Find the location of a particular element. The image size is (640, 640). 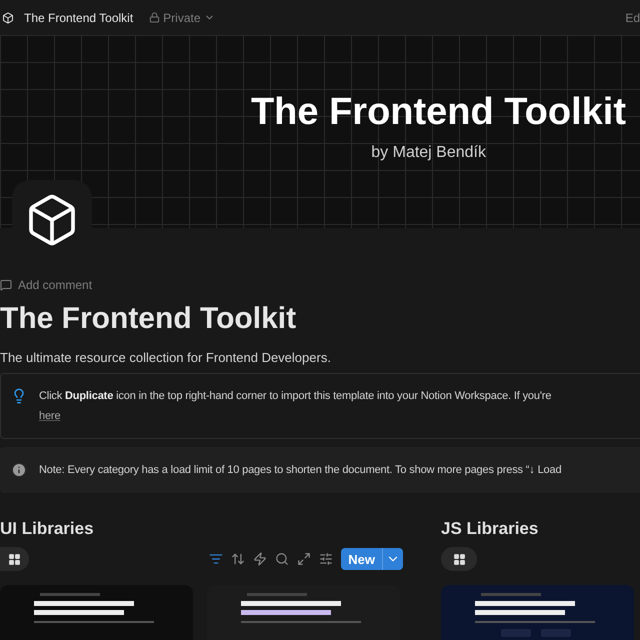

info-icon is located at coordinates (19, 470).